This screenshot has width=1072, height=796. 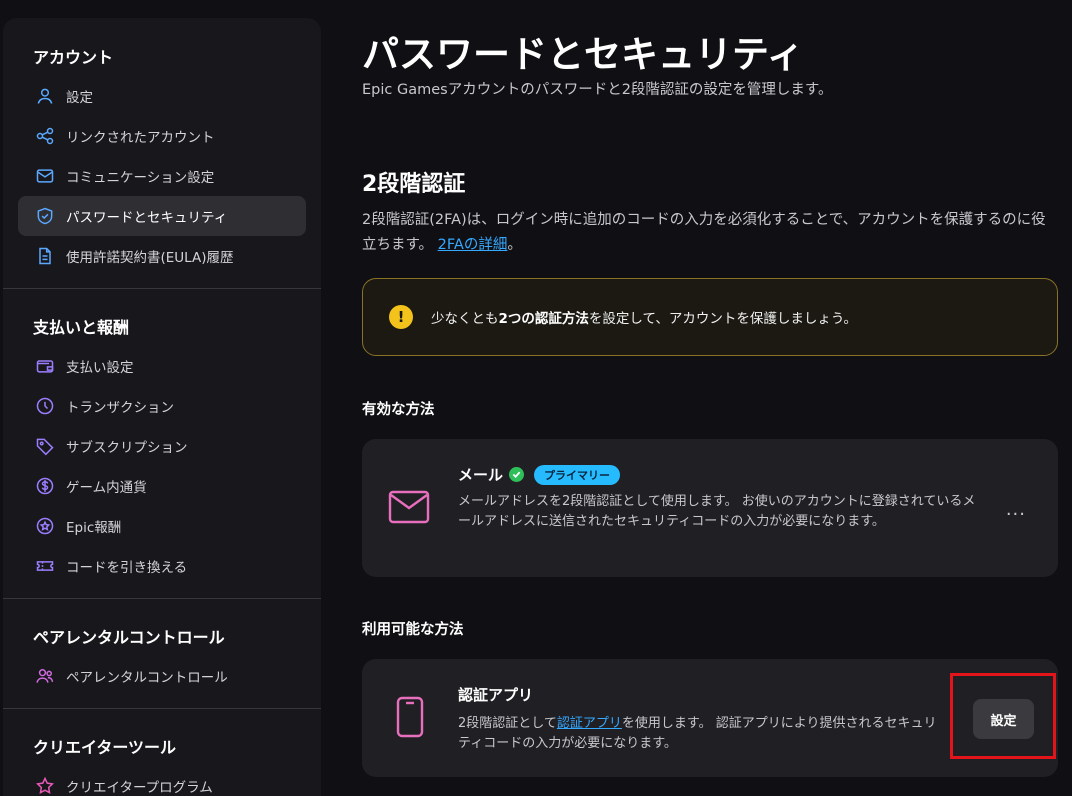 I want to click on sidebar-item-creator-program: クリエイタープログラム, so click(x=162, y=781).